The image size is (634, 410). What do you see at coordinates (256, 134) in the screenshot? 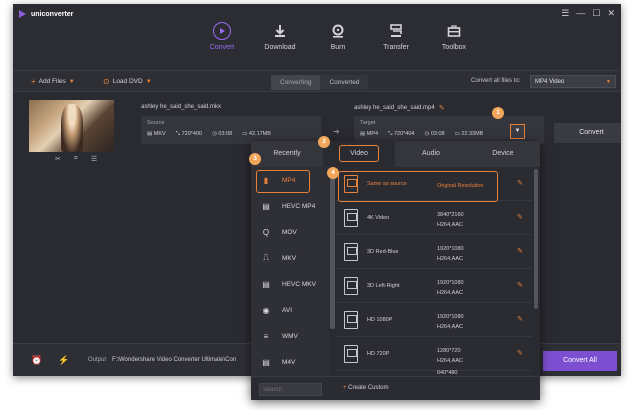
I see `size-prop: ▭ 42.17MB` at bounding box center [256, 134].